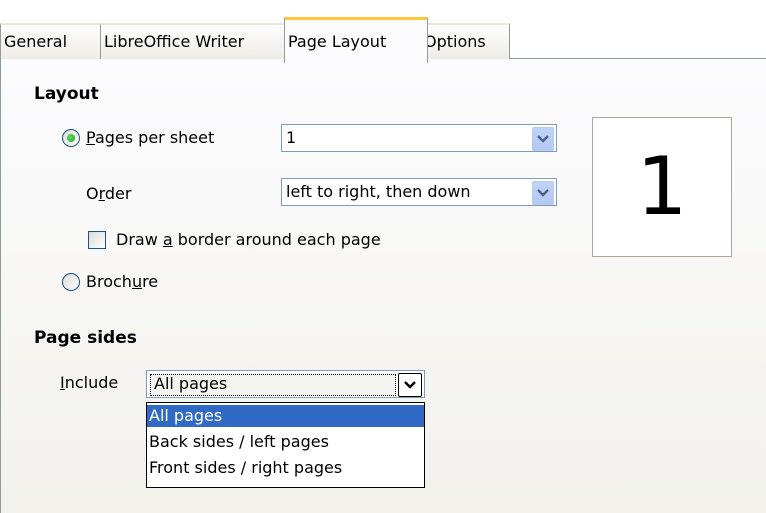  What do you see at coordinates (71, 282) in the screenshot?
I see `brochure-radio` at bounding box center [71, 282].